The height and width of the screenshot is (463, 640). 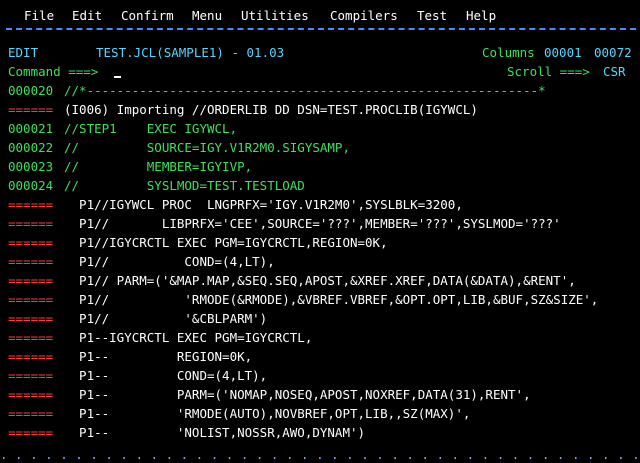 I want to click on editor-line: 000023 // MEMBER=IGYIVP,, so click(x=320, y=166).